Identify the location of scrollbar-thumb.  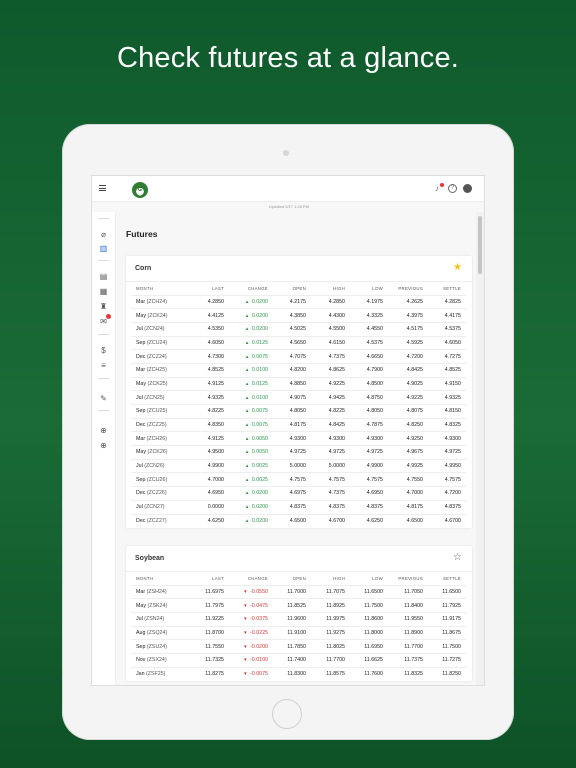
(480, 245).